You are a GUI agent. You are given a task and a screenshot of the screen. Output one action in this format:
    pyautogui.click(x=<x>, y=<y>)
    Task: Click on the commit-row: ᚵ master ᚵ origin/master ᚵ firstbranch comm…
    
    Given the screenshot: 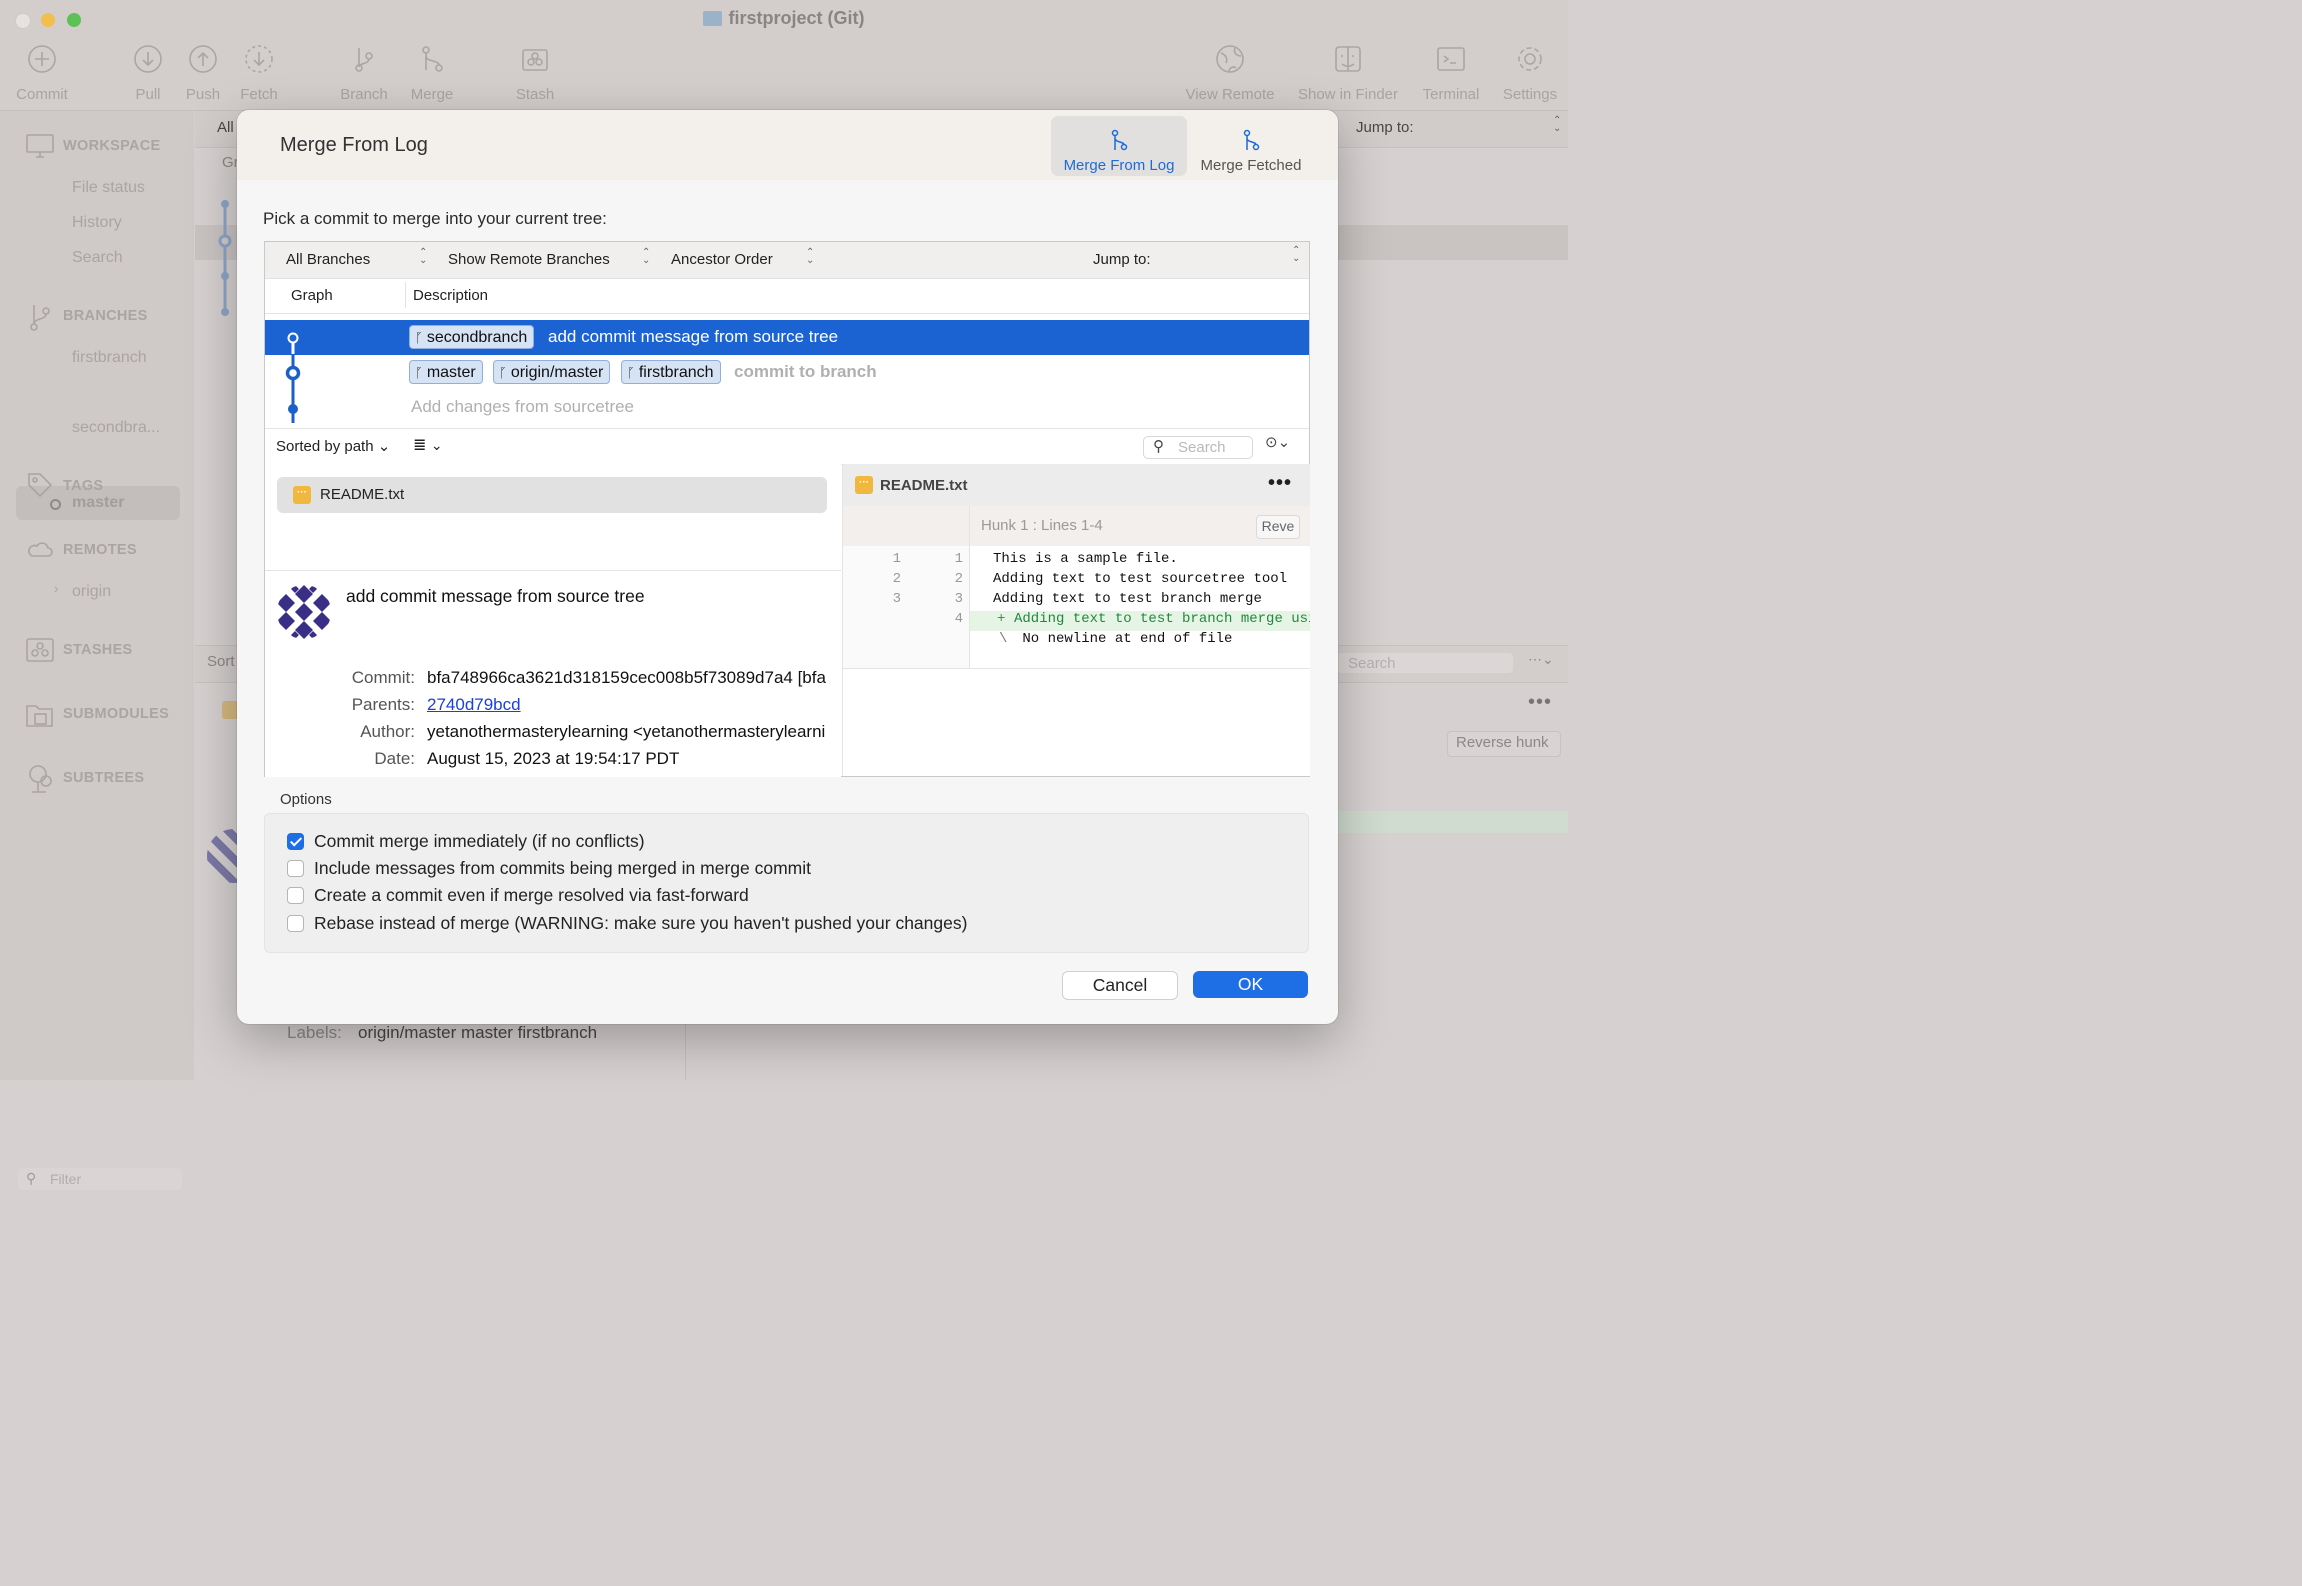 What is the action you would take?
    pyautogui.click(x=787, y=372)
    